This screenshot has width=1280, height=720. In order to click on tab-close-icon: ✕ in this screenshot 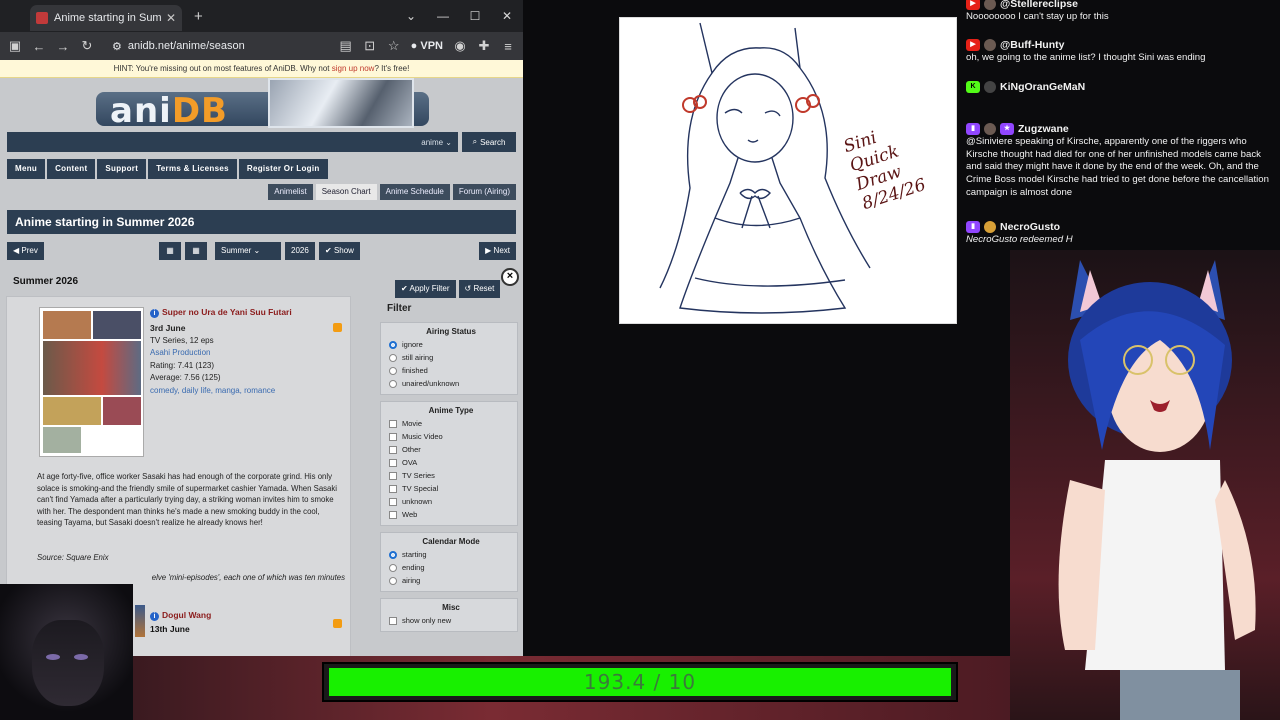, I will do `click(171, 18)`.